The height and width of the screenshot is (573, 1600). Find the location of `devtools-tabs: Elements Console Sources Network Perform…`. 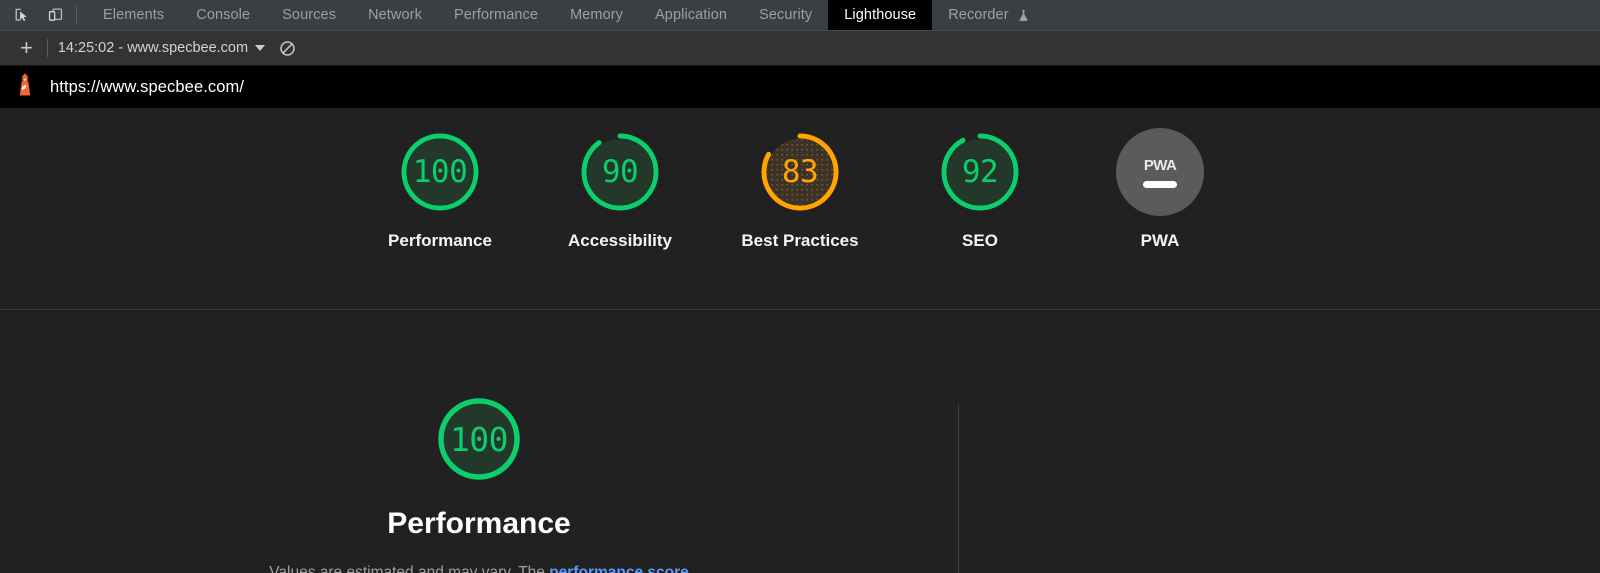

devtools-tabs: Elements Console Sources Network Perform… is located at coordinates (566, 15).